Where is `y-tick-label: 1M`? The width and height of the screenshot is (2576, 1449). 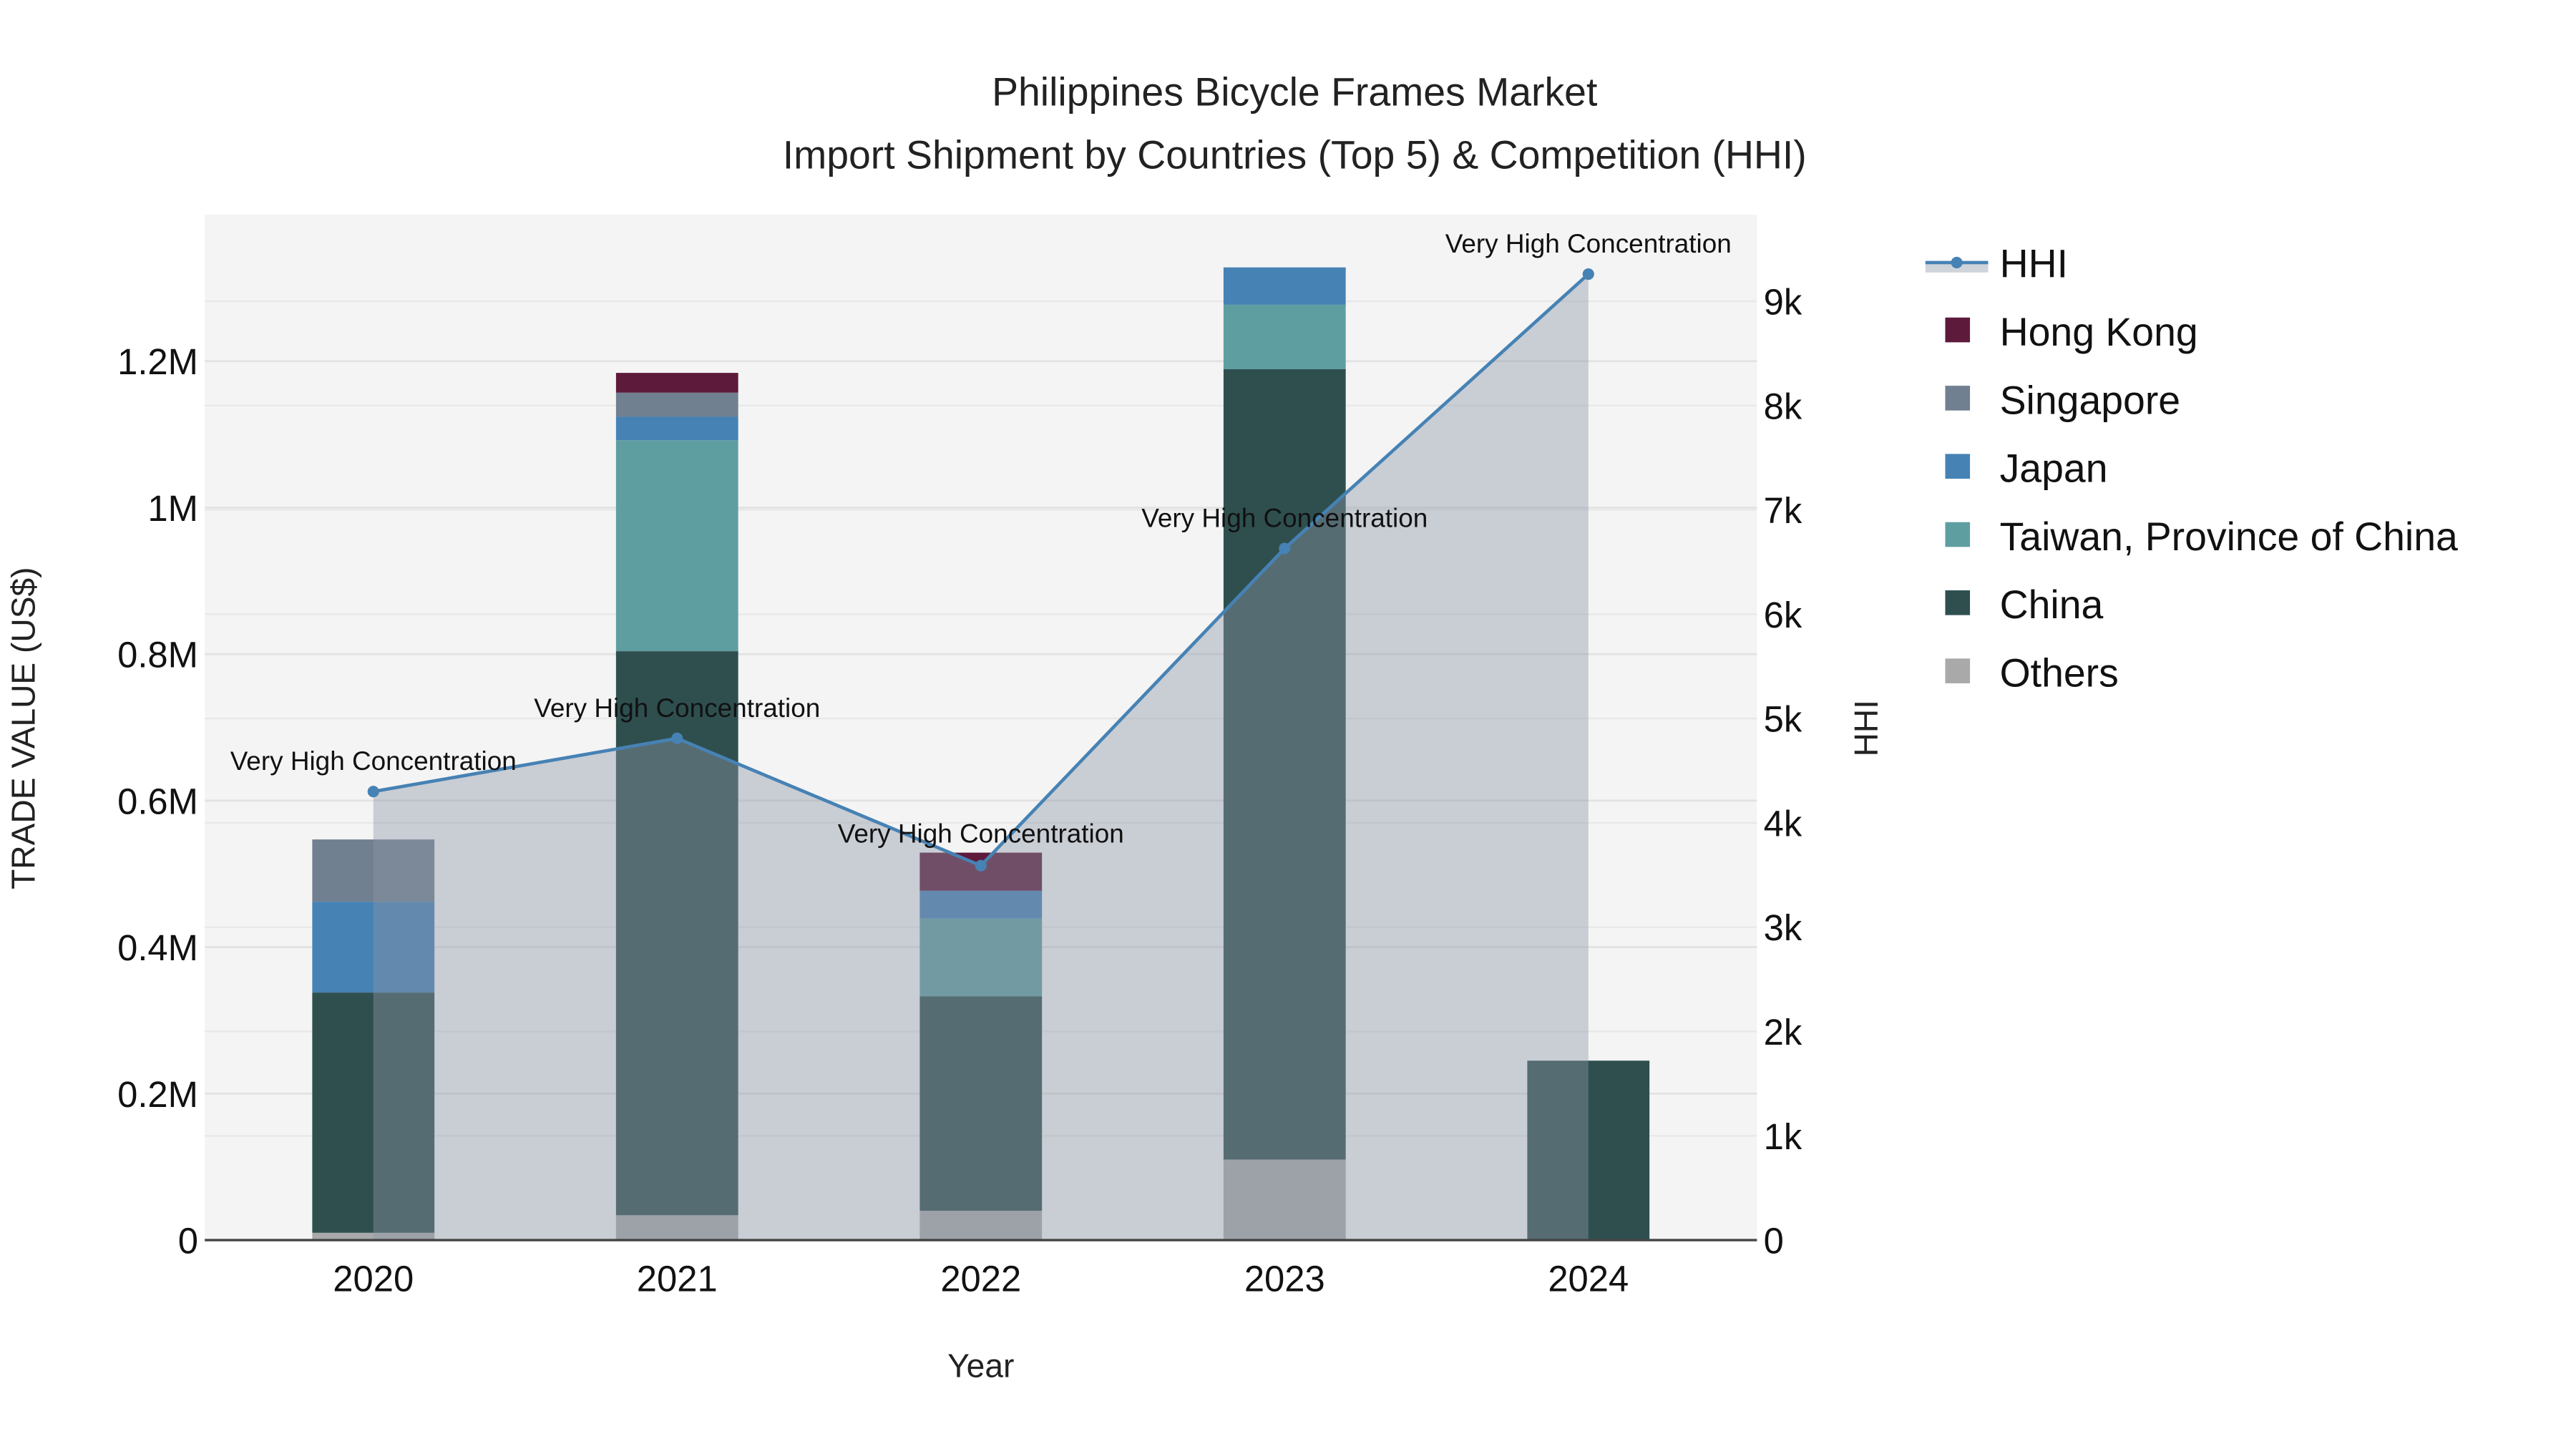 y-tick-label: 1M is located at coordinates (172, 508).